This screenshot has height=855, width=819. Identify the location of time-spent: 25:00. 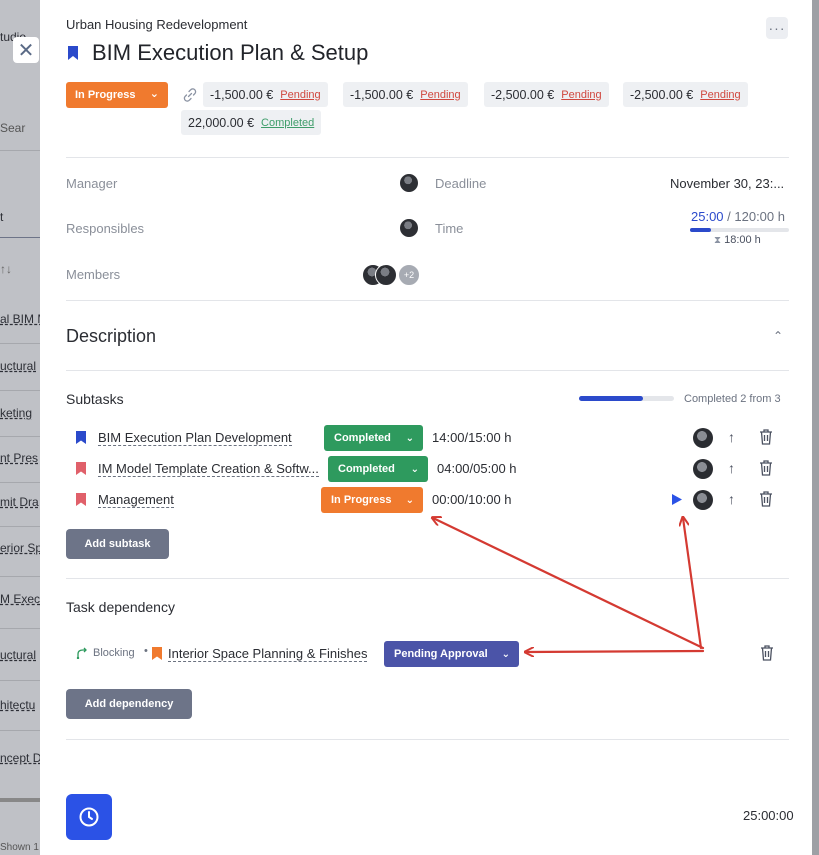
(707, 216).